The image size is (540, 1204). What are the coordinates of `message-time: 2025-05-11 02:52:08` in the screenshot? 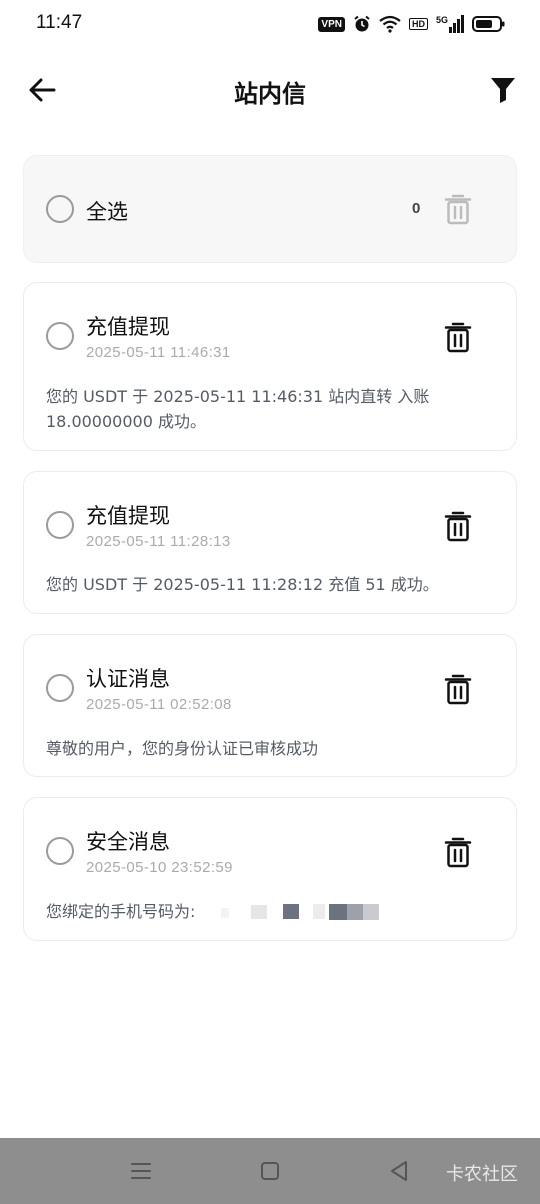 It's located at (159, 704).